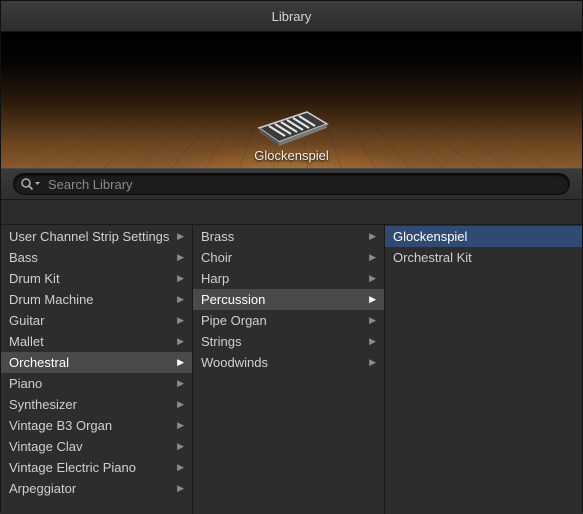 The height and width of the screenshot is (514, 583). Describe the element at coordinates (288, 236) in the screenshot. I see `subcategory-item: Brass ▶` at that location.